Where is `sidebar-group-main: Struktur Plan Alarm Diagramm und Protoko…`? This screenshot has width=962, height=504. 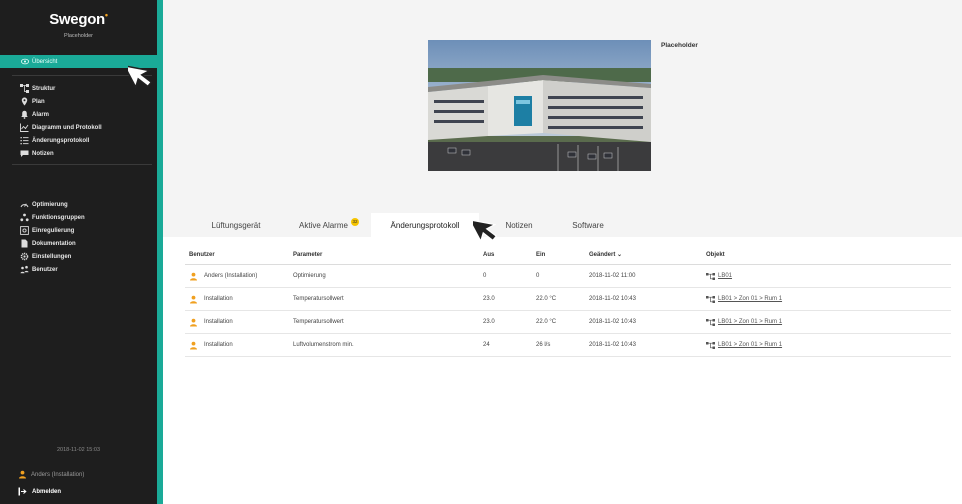
sidebar-group-main: Struktur Plan Alarm Diagramm und Protoko… is located at coordinates (78, 121).